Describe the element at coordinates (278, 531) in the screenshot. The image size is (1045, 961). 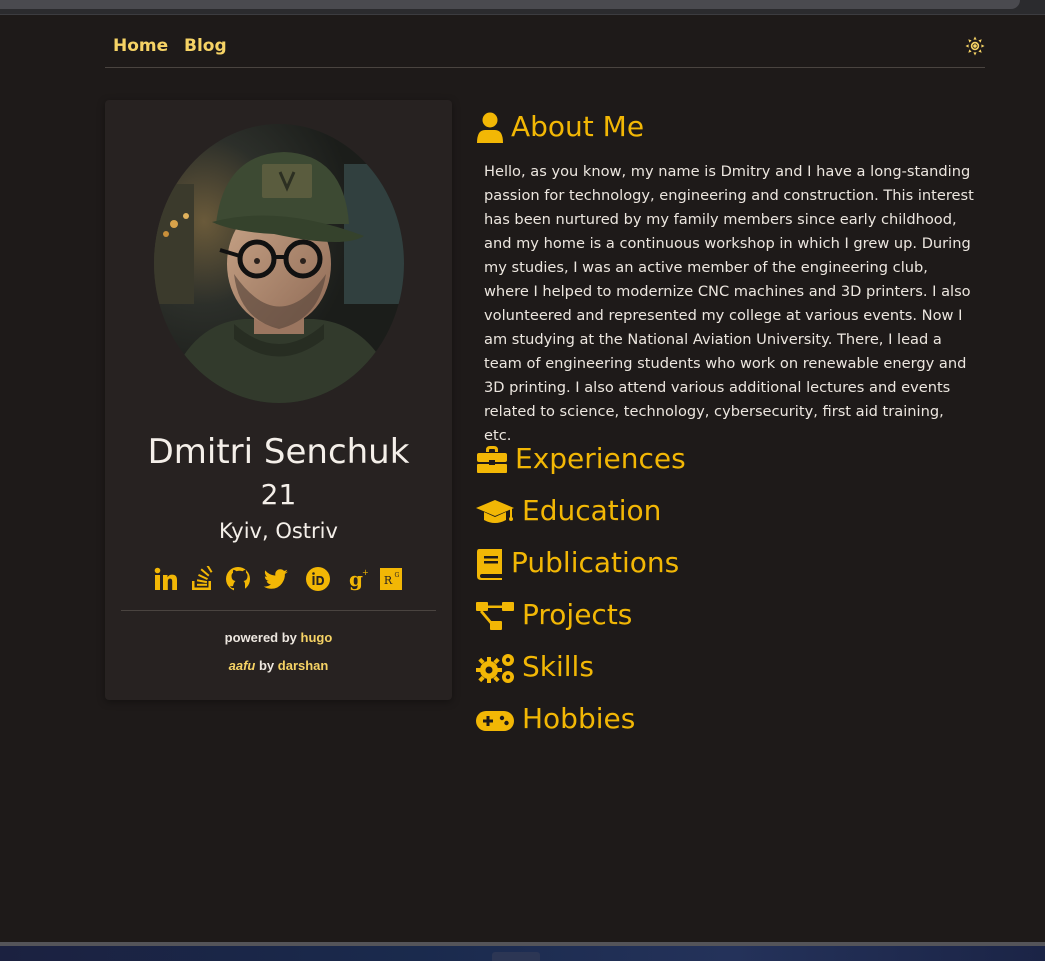
I see `profile-location: Kyiv, Ostriv` at that location.